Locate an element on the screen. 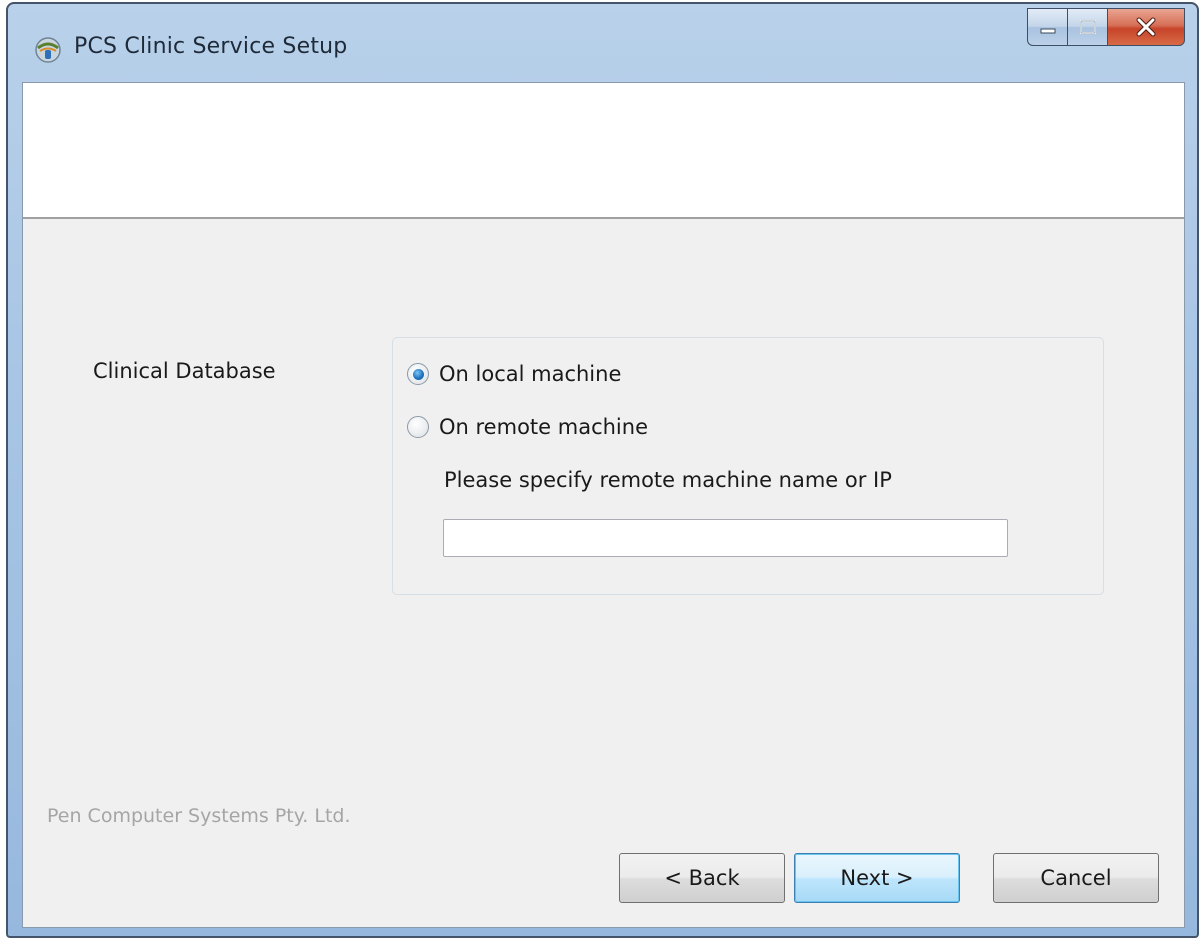  close-button is located at coordinates (1146, 27).